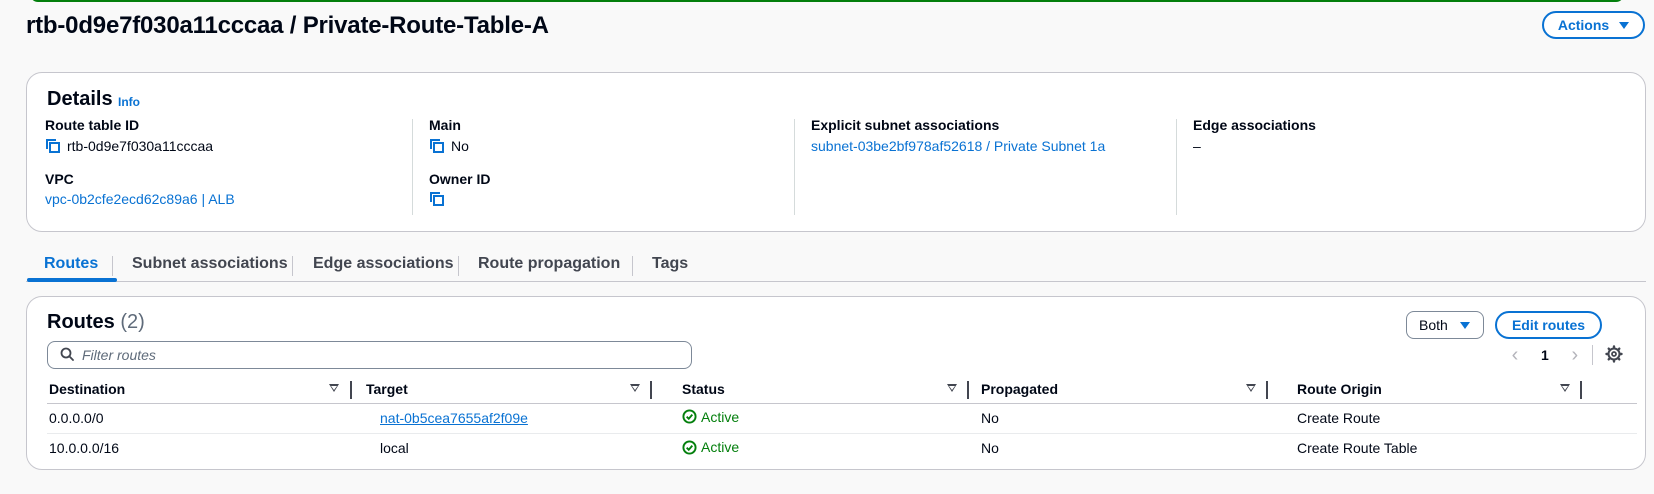 This screenshot has height=494, width=1654. What do you see at coordinates (609, 165) in the screenshot?
I see `details-column-2: Main No Owner ID` at bounding box center [609, 165].